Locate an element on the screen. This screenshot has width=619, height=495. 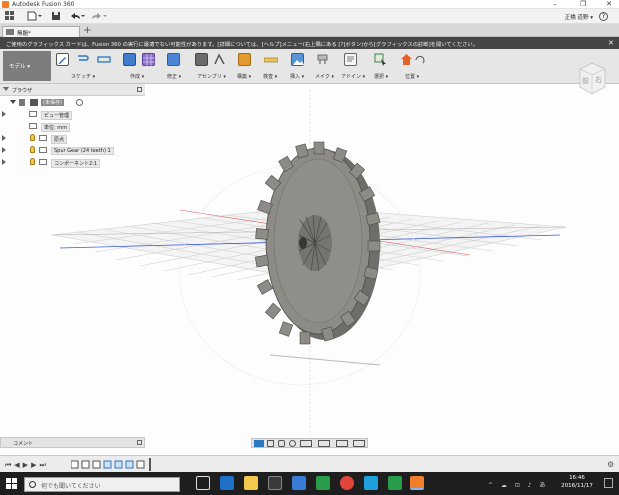
viewcube: 前 右 is located at coordinates (592, 78).